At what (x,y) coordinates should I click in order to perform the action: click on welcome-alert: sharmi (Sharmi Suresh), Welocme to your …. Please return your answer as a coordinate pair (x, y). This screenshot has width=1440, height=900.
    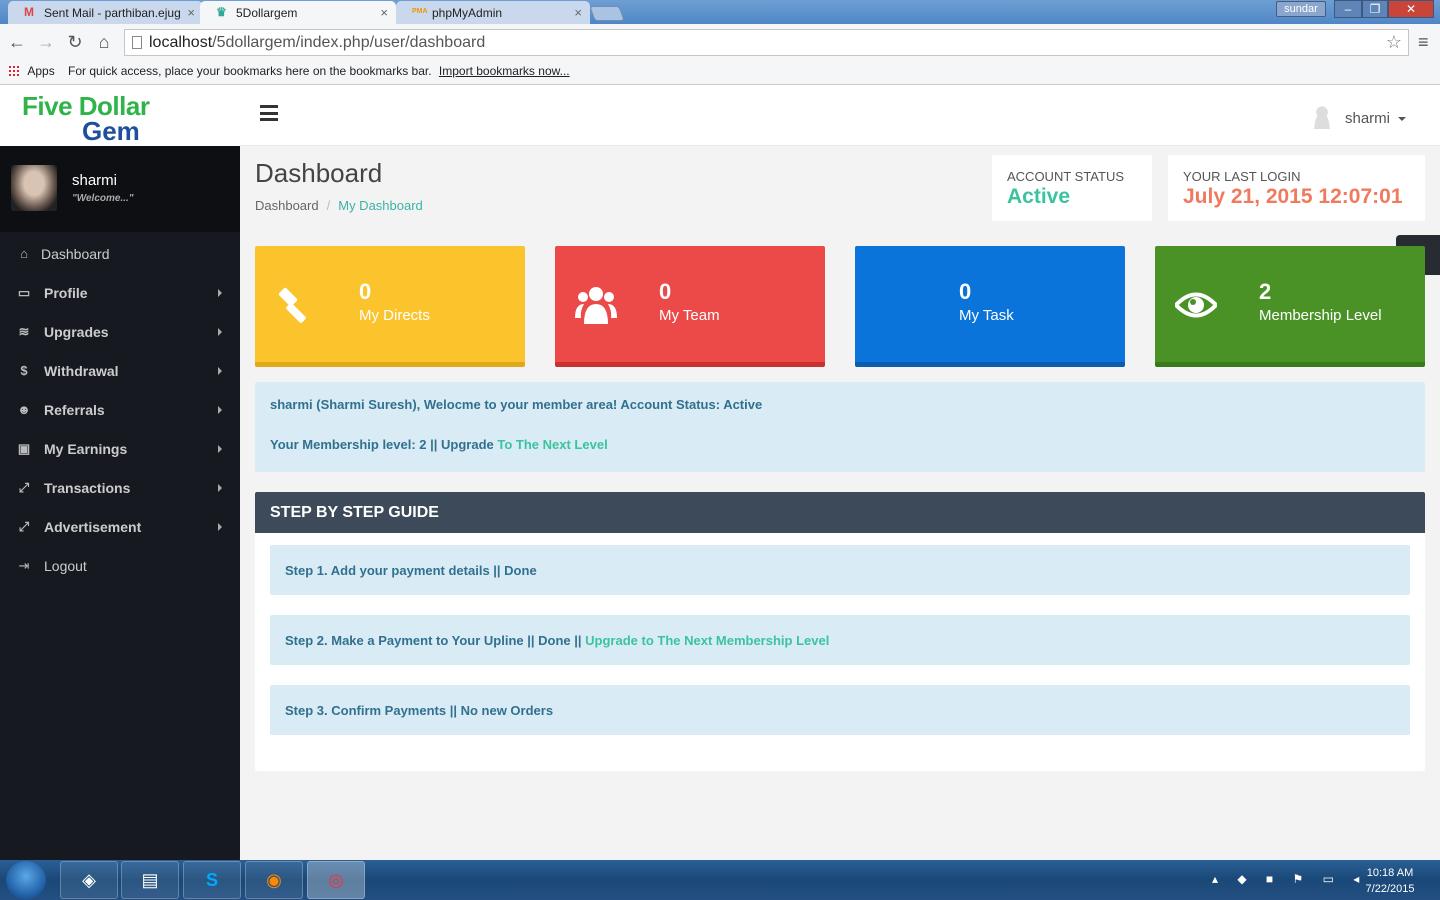
    Looking at the image, I should click on (840, 427).